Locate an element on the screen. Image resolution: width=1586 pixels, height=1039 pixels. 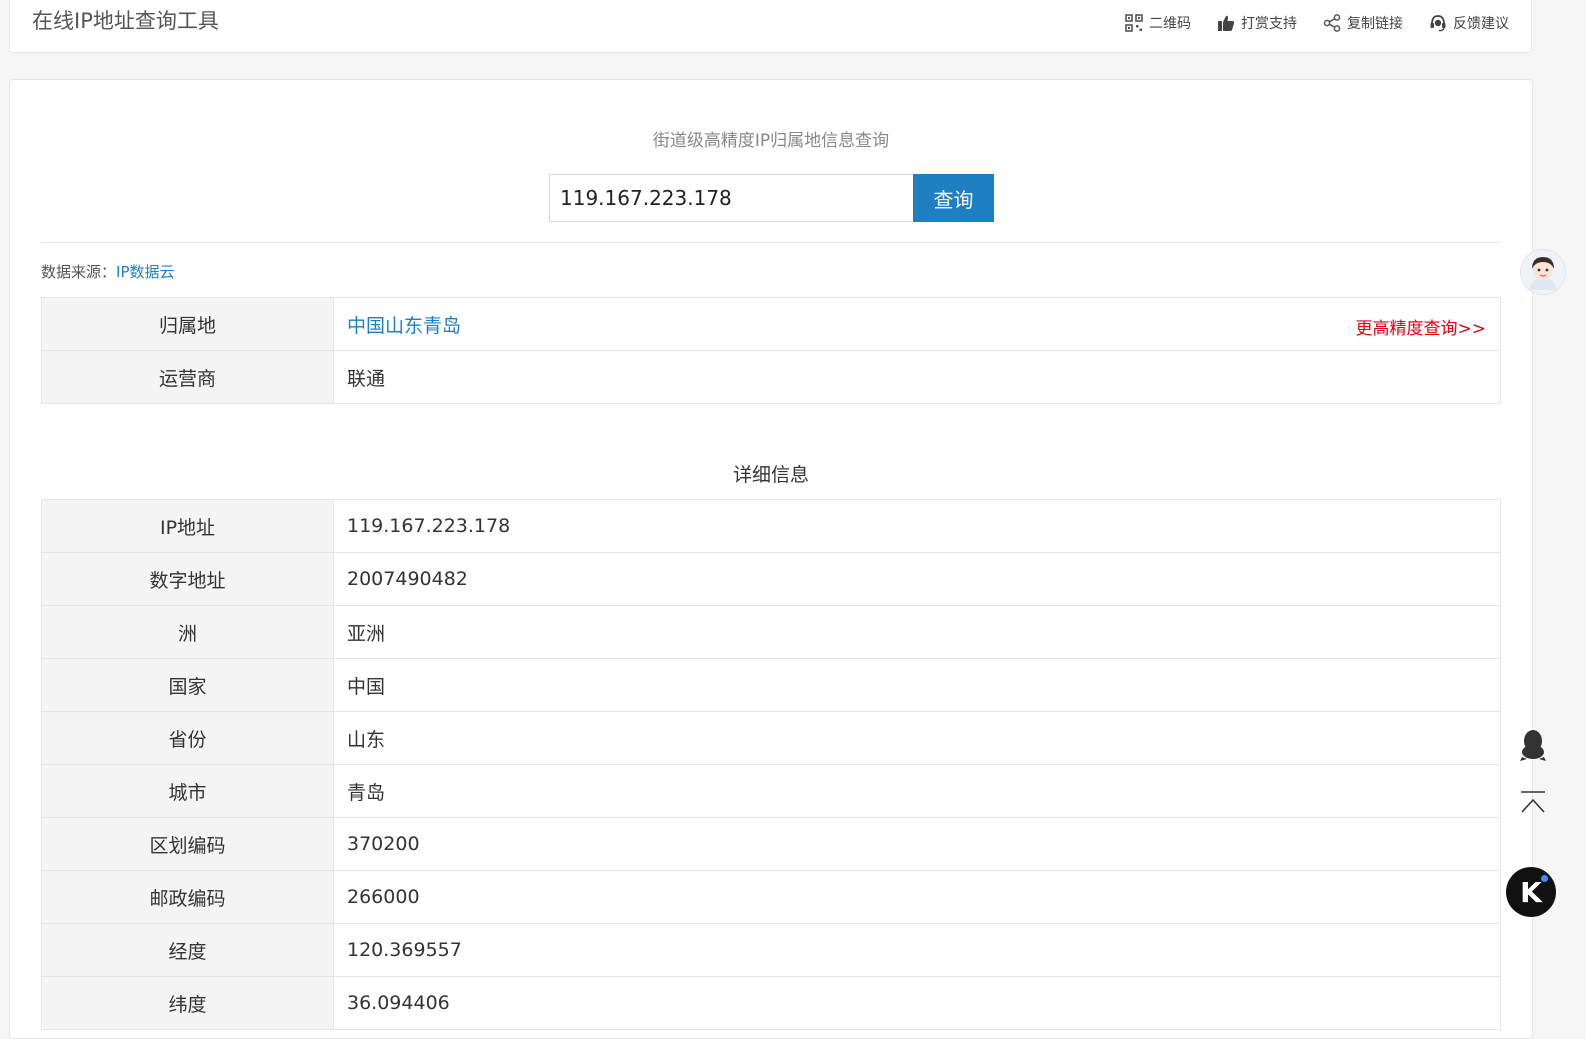
detail-value: 119.167.223.178 is located at coordinates (917, 526).